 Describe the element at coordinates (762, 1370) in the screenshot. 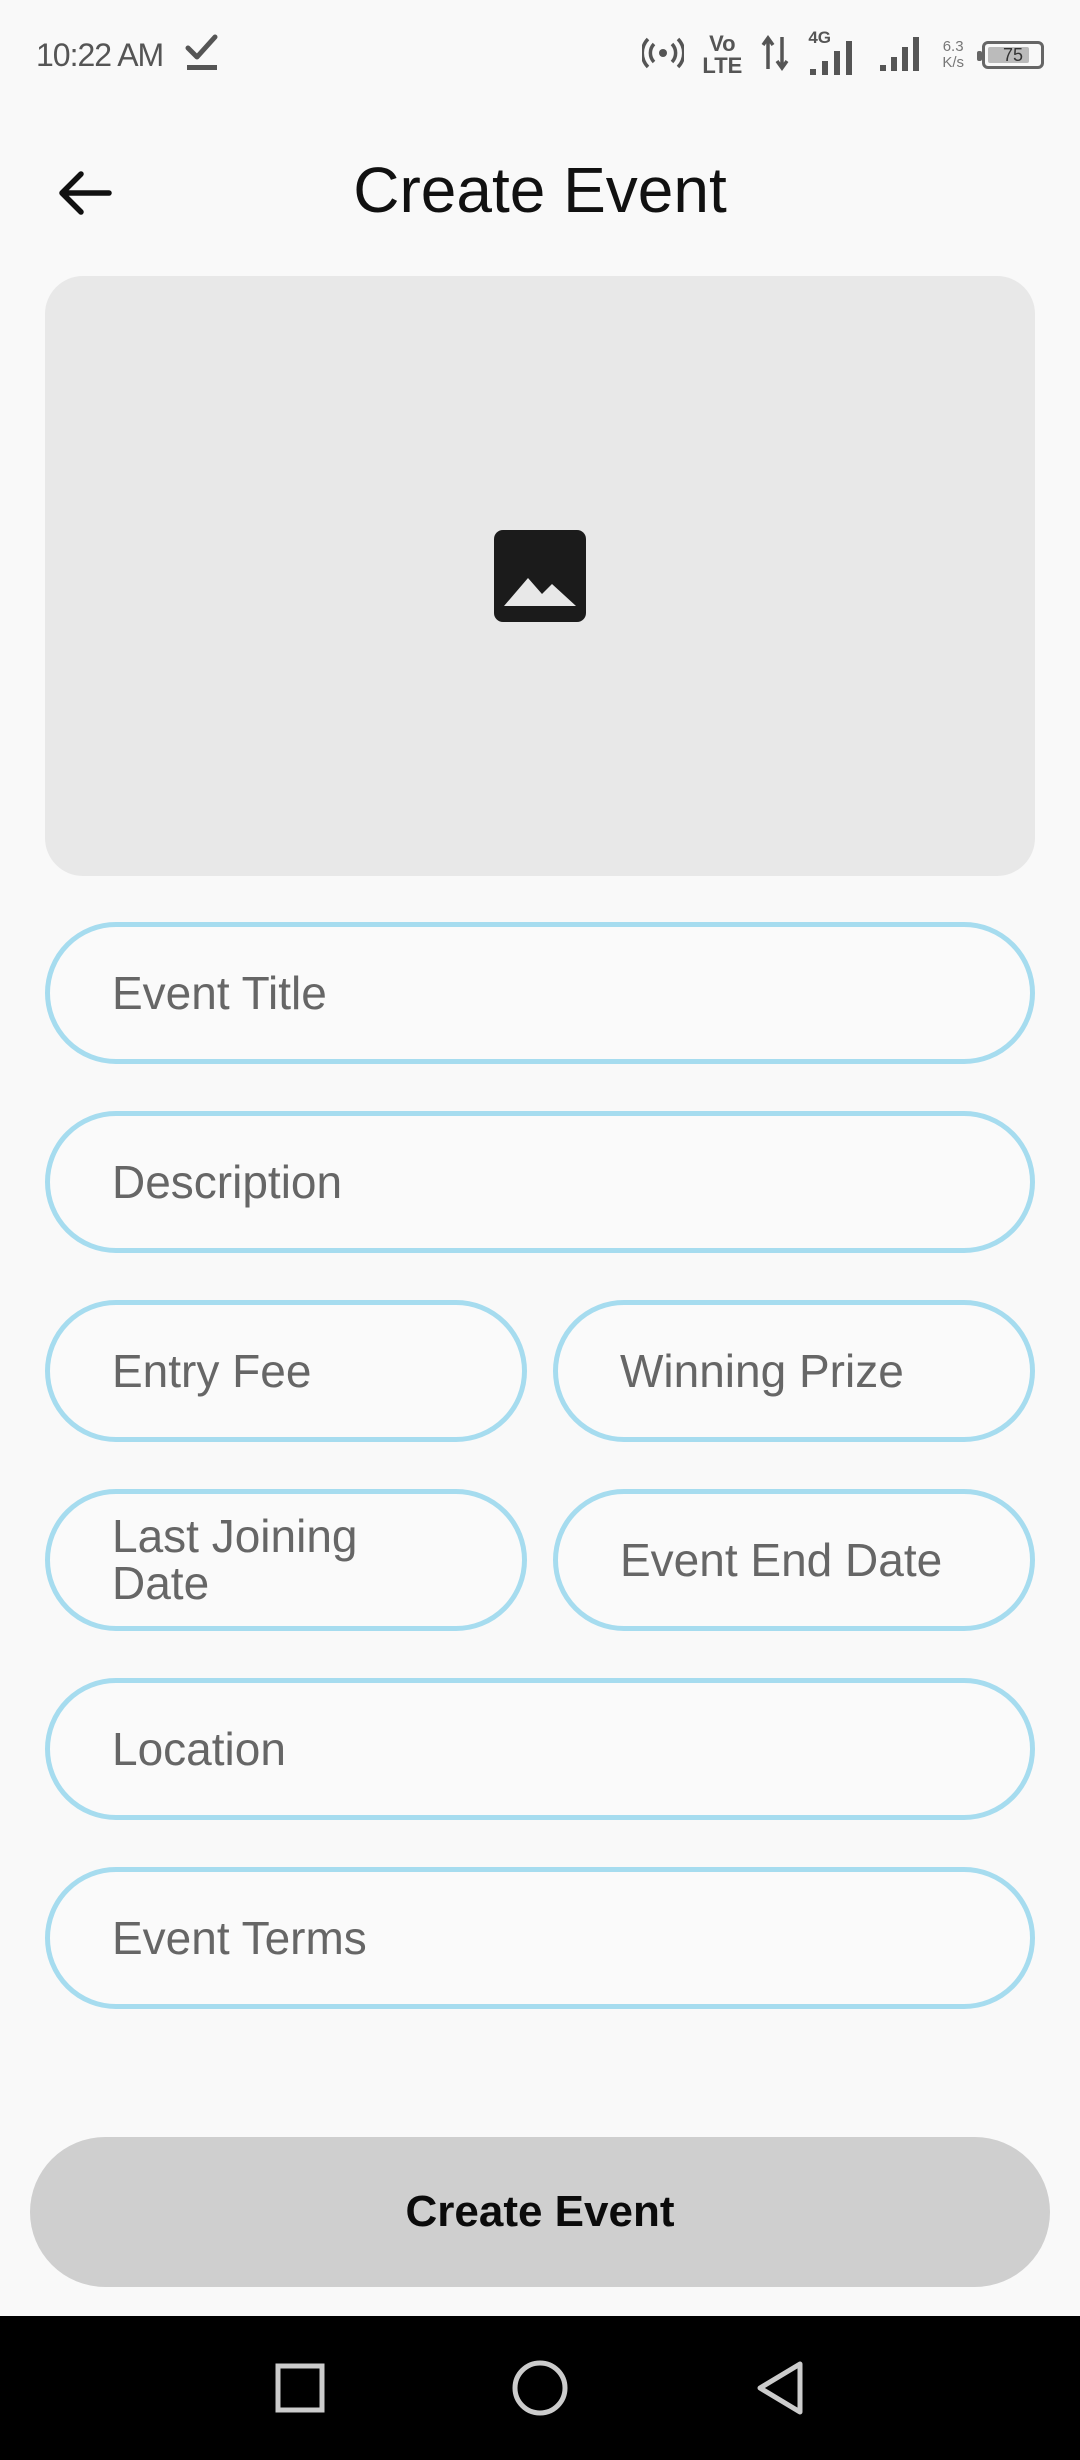

I see `winning-prize-placeholder: Winning Prize` at that location.